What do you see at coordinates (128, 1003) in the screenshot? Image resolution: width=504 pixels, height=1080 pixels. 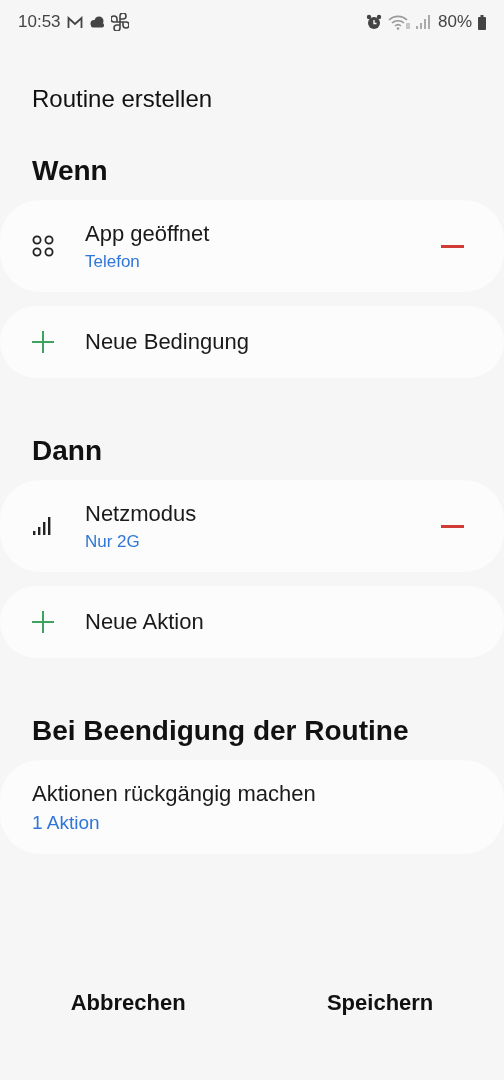 I see `text-button: Abbrechen` at bounding box center [128, 1003].